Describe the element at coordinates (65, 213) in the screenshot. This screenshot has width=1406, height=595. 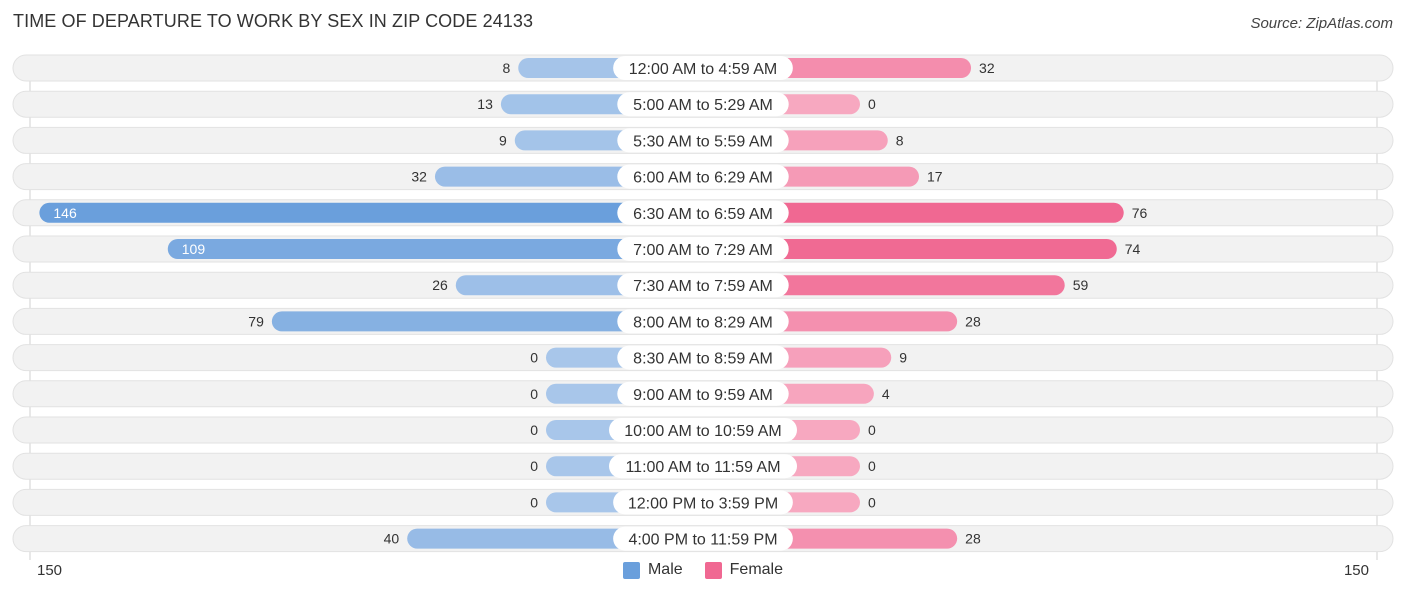
I see `male-value-label: 146` at that location.